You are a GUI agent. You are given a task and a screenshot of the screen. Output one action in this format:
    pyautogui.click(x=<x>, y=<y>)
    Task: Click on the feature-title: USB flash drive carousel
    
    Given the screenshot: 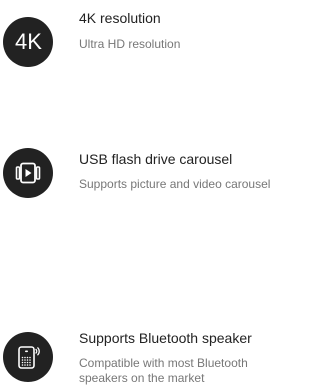 What is the action you would take?
    pyautogui.click(x=156, y=159)
    